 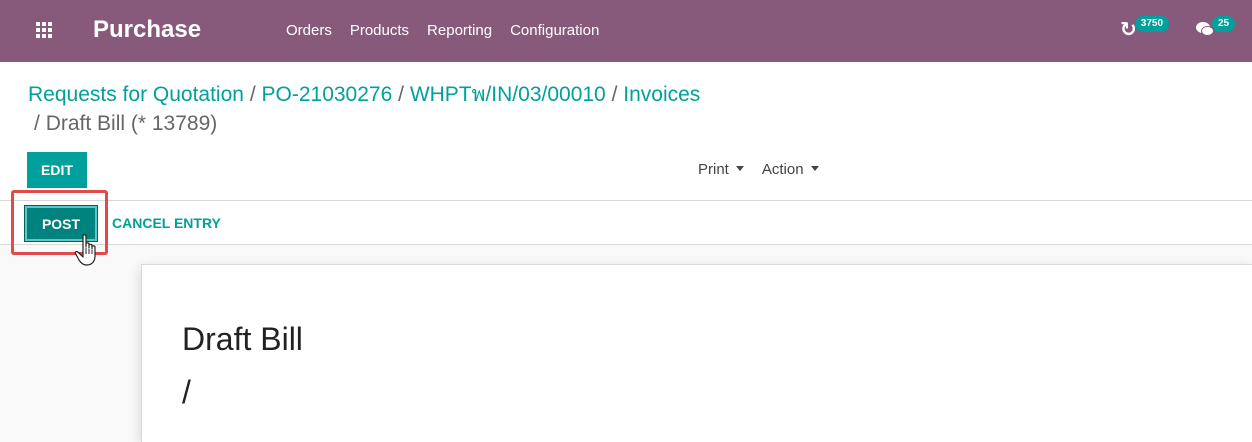 I want to click on messaging-menu: 25, so click(x=1216, y=26).